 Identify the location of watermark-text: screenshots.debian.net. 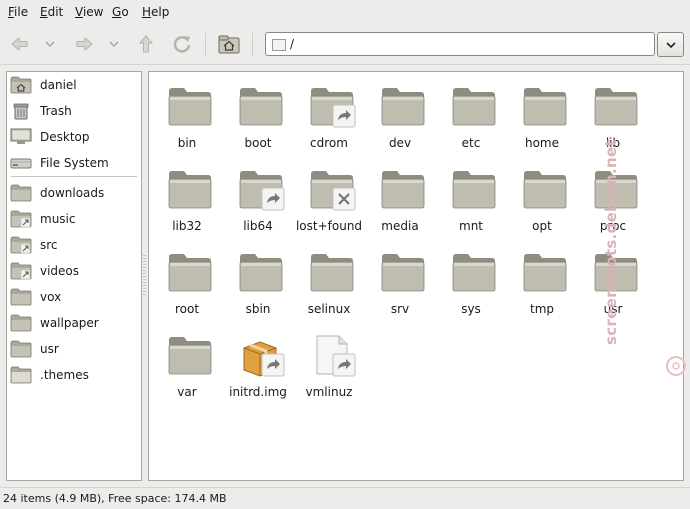
(611, 242).